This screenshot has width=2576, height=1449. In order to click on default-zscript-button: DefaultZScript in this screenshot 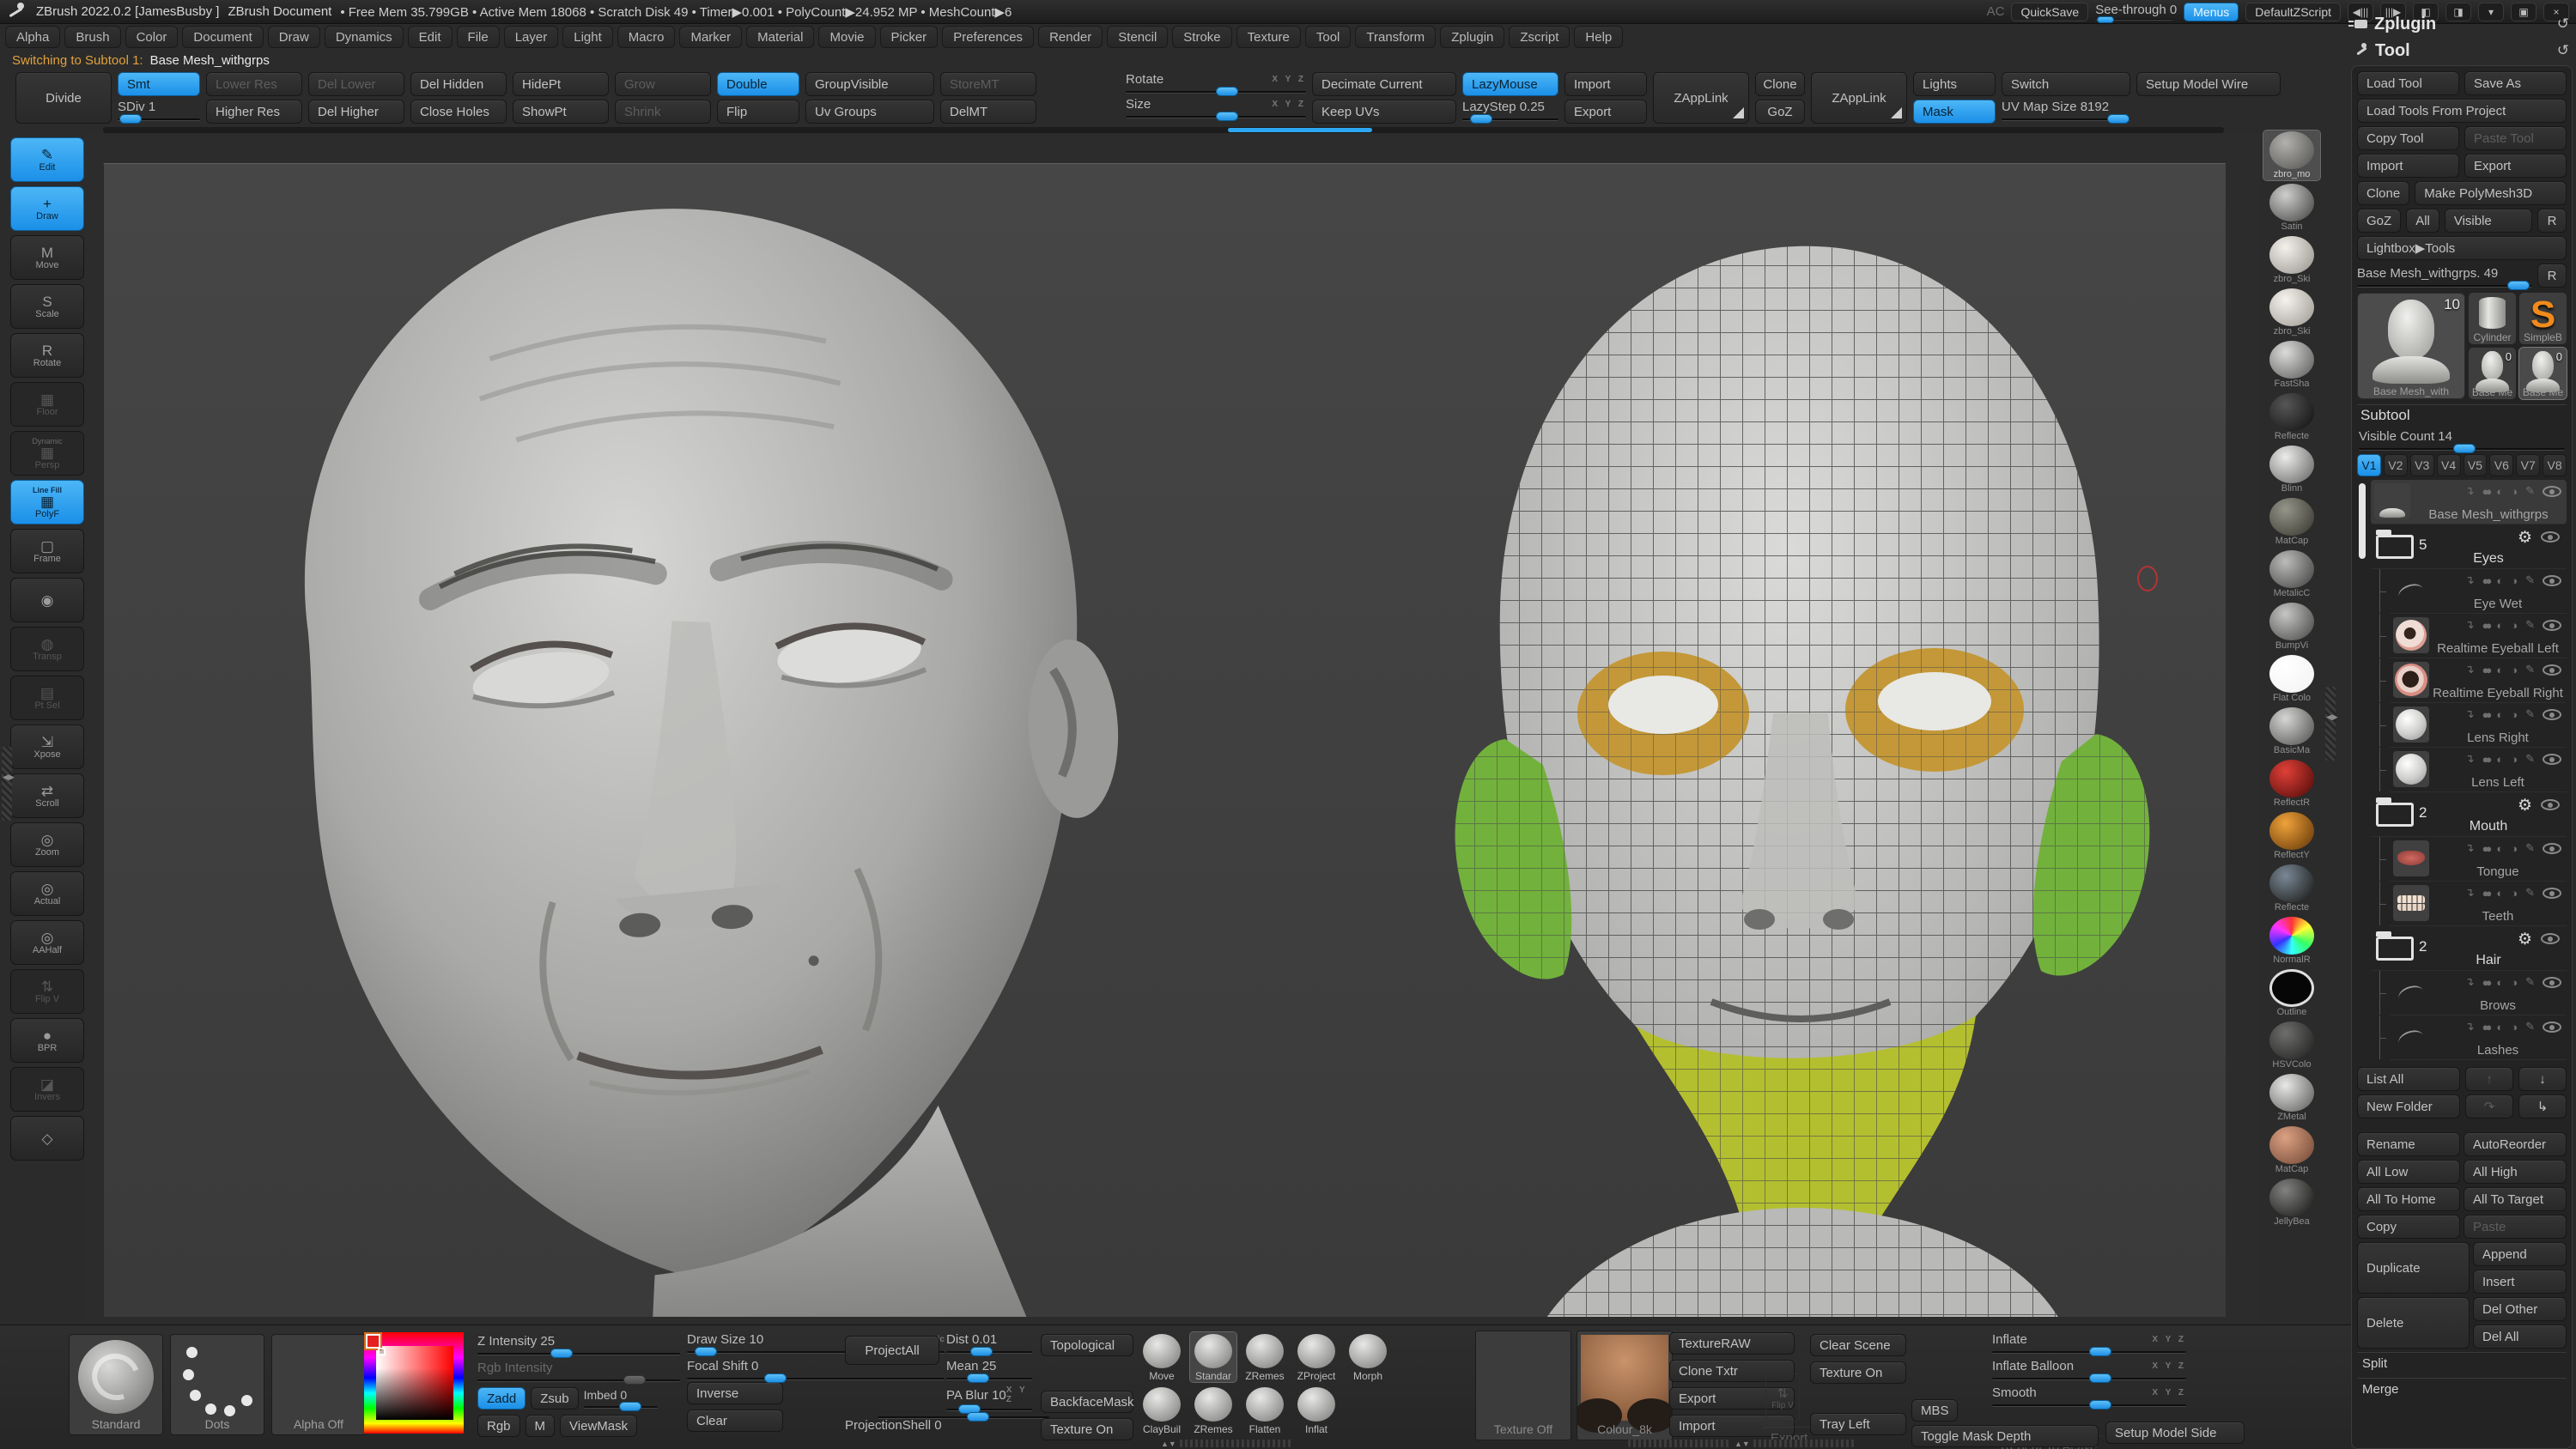, I will do `click(2293, 11)`.